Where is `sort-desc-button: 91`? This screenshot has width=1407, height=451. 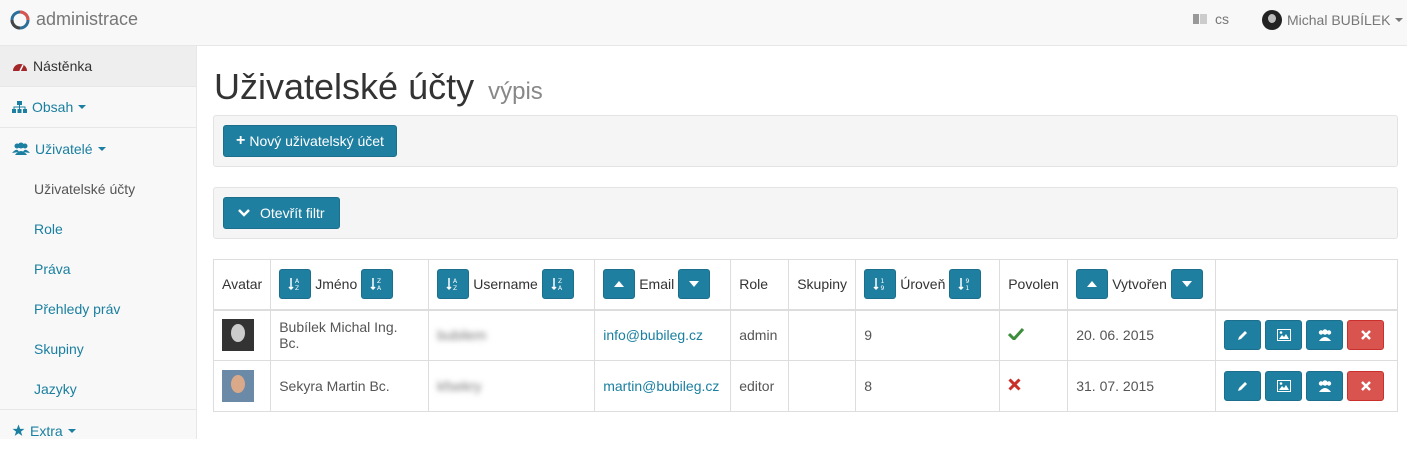
sort-desc-button: 91 is located at coordinates (965, 284).